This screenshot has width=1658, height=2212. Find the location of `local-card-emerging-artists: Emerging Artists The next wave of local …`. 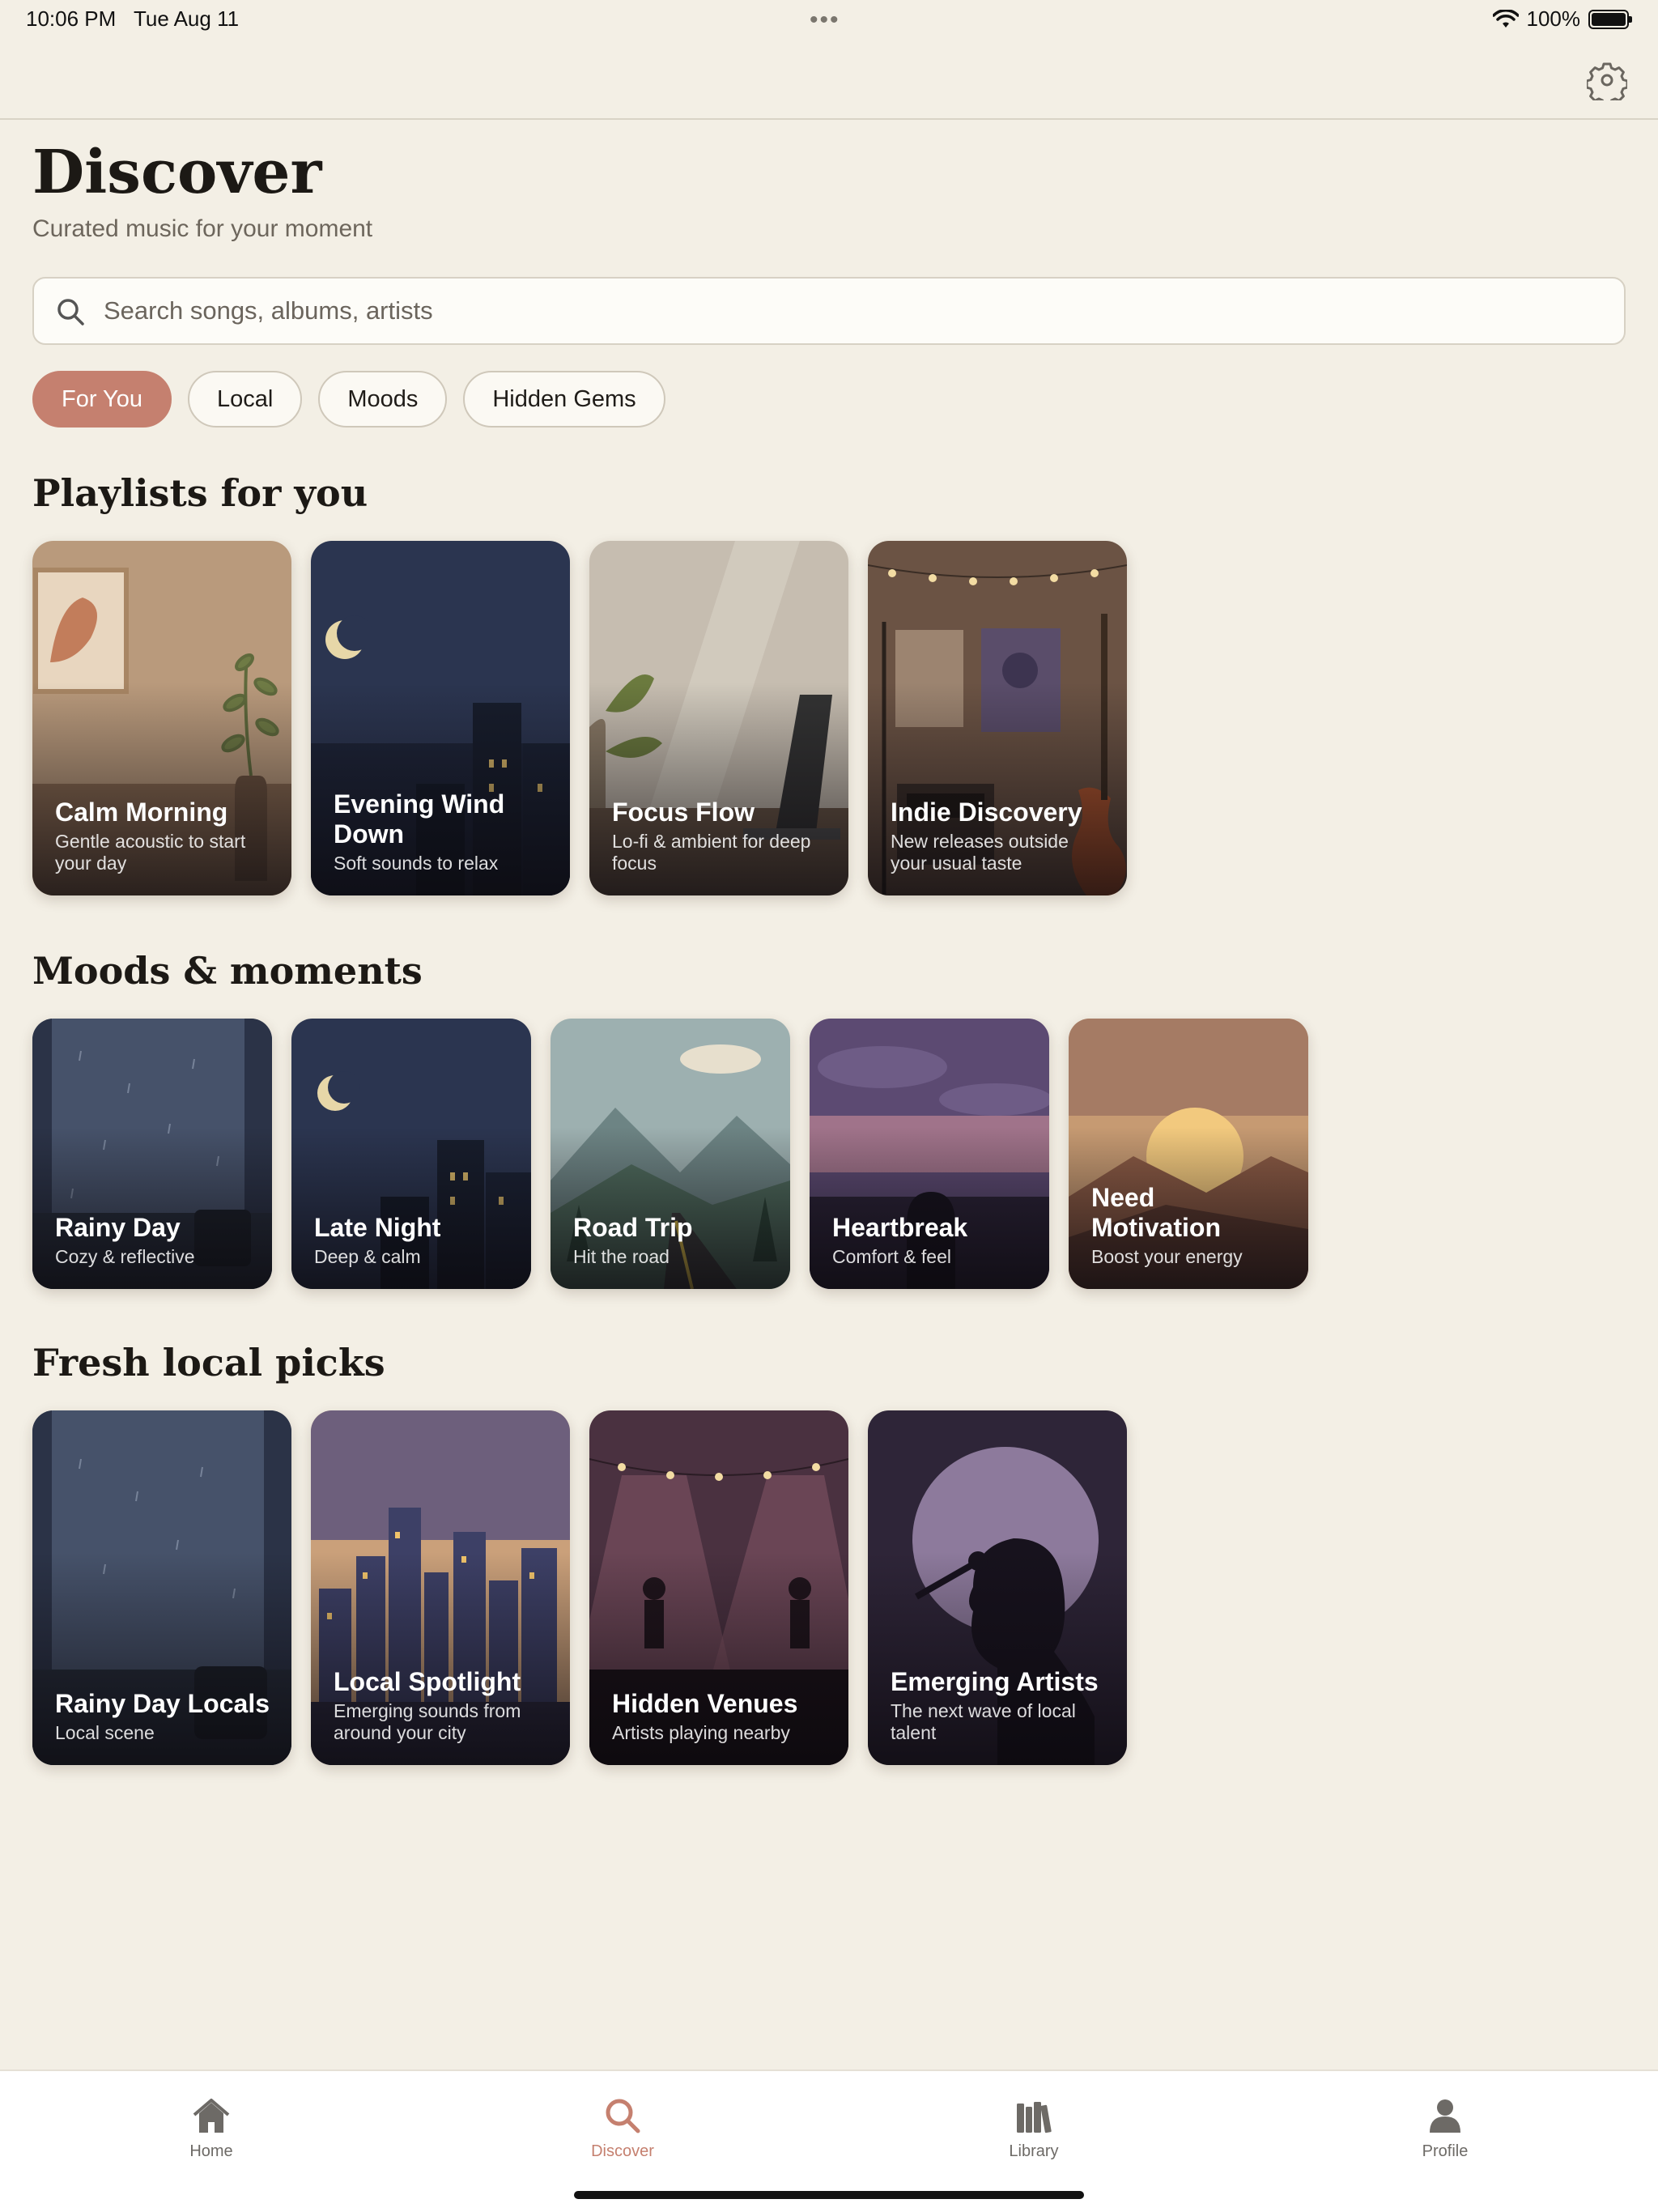

local-card-emerging-artists: Emerging Artists The next wave of local … is located at coordinates (997, 1588).